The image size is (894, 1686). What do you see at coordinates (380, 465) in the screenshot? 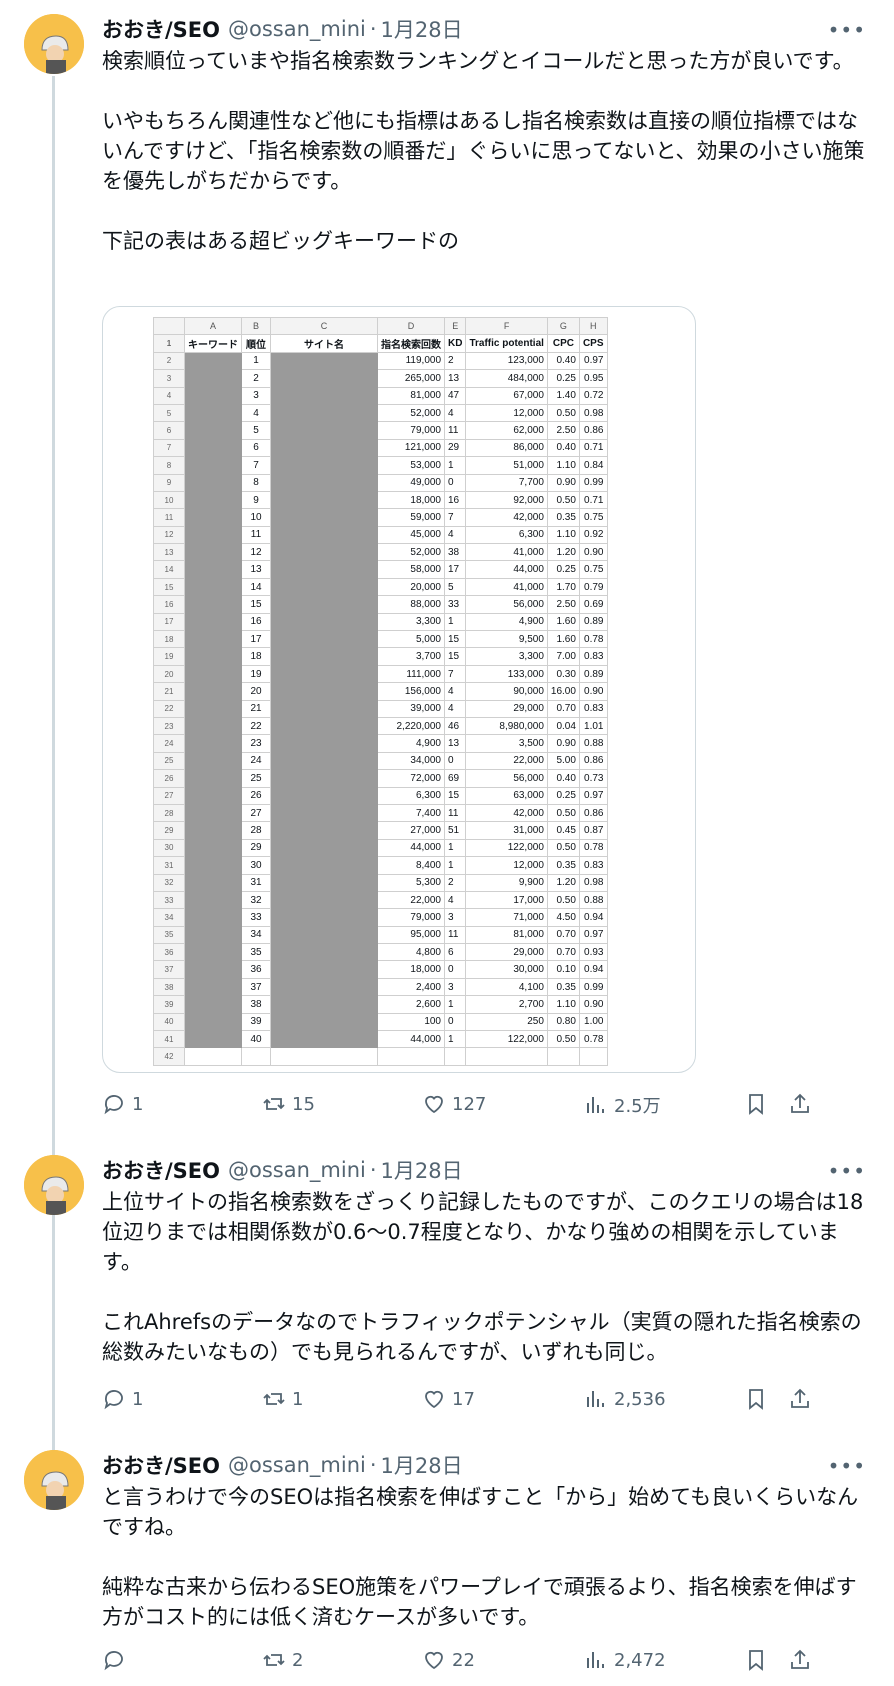
I see `sheet-row: 8 7 53,000 1 51,000 1.10 0.84` at bounding box center [380, 465].